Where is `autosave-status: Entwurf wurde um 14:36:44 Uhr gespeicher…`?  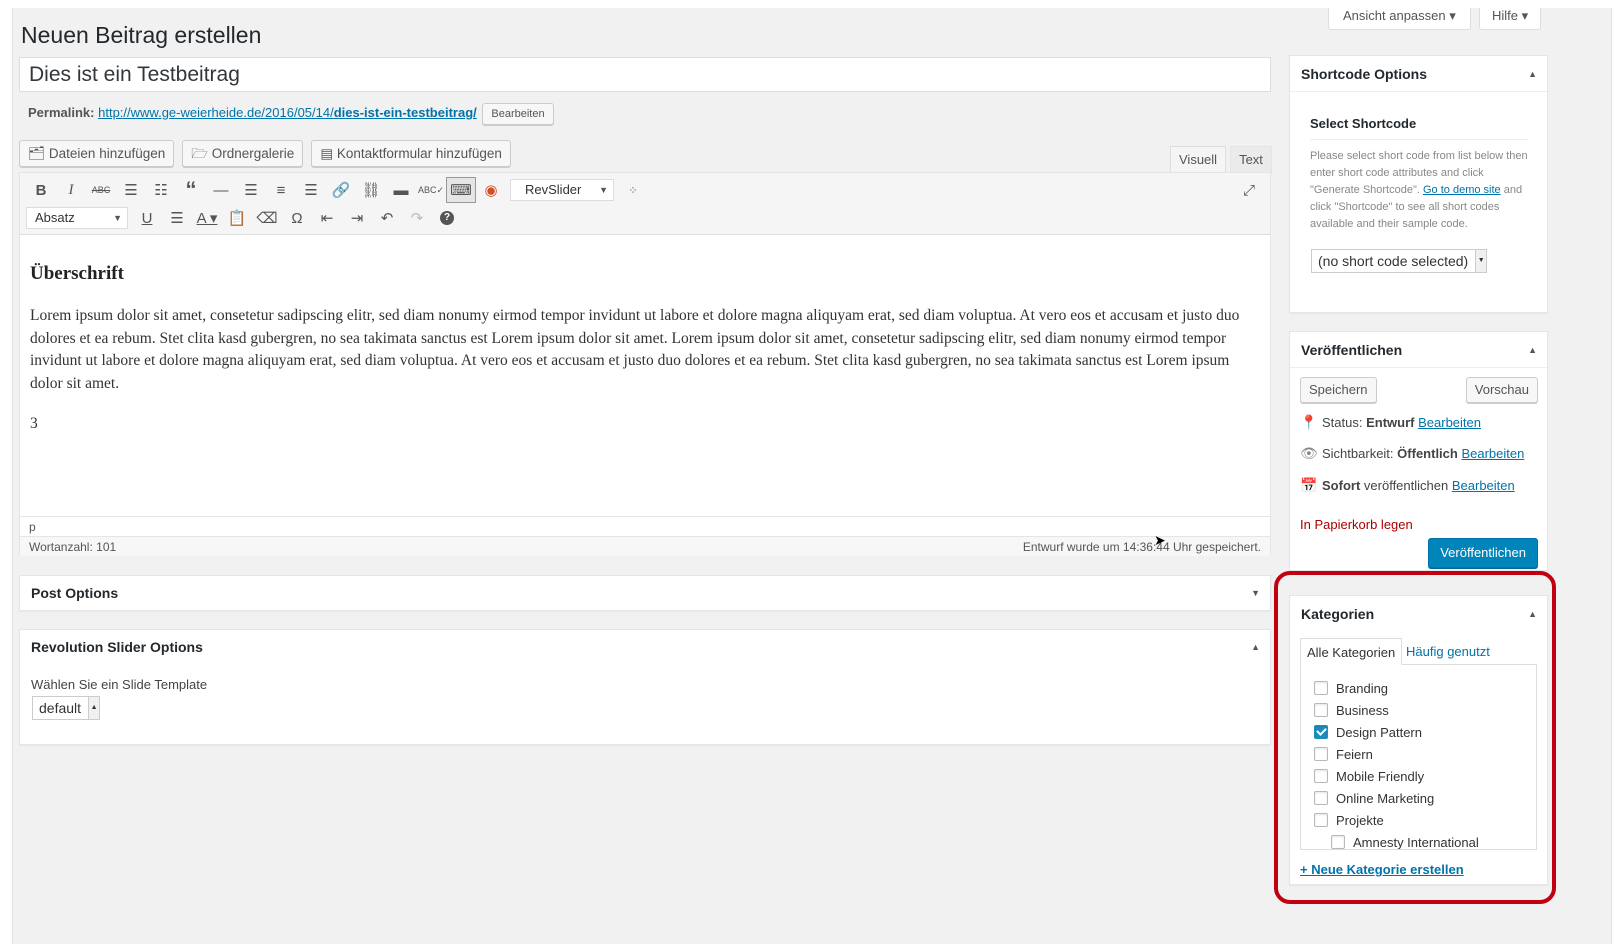
autosave-status: Entwurf wurde um 14:36:44 Uhr gespeicher… is located at coordinates (1141, 547).